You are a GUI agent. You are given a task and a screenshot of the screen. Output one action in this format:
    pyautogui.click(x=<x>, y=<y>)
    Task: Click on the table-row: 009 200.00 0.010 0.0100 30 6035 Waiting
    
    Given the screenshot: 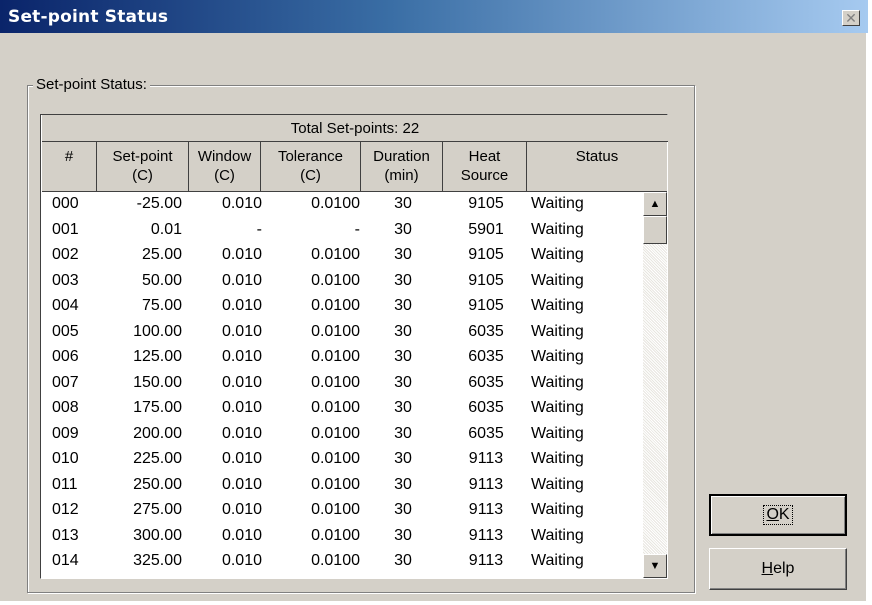 What is the action you would take?
    pyautogui.click(x=342, y=435)
    